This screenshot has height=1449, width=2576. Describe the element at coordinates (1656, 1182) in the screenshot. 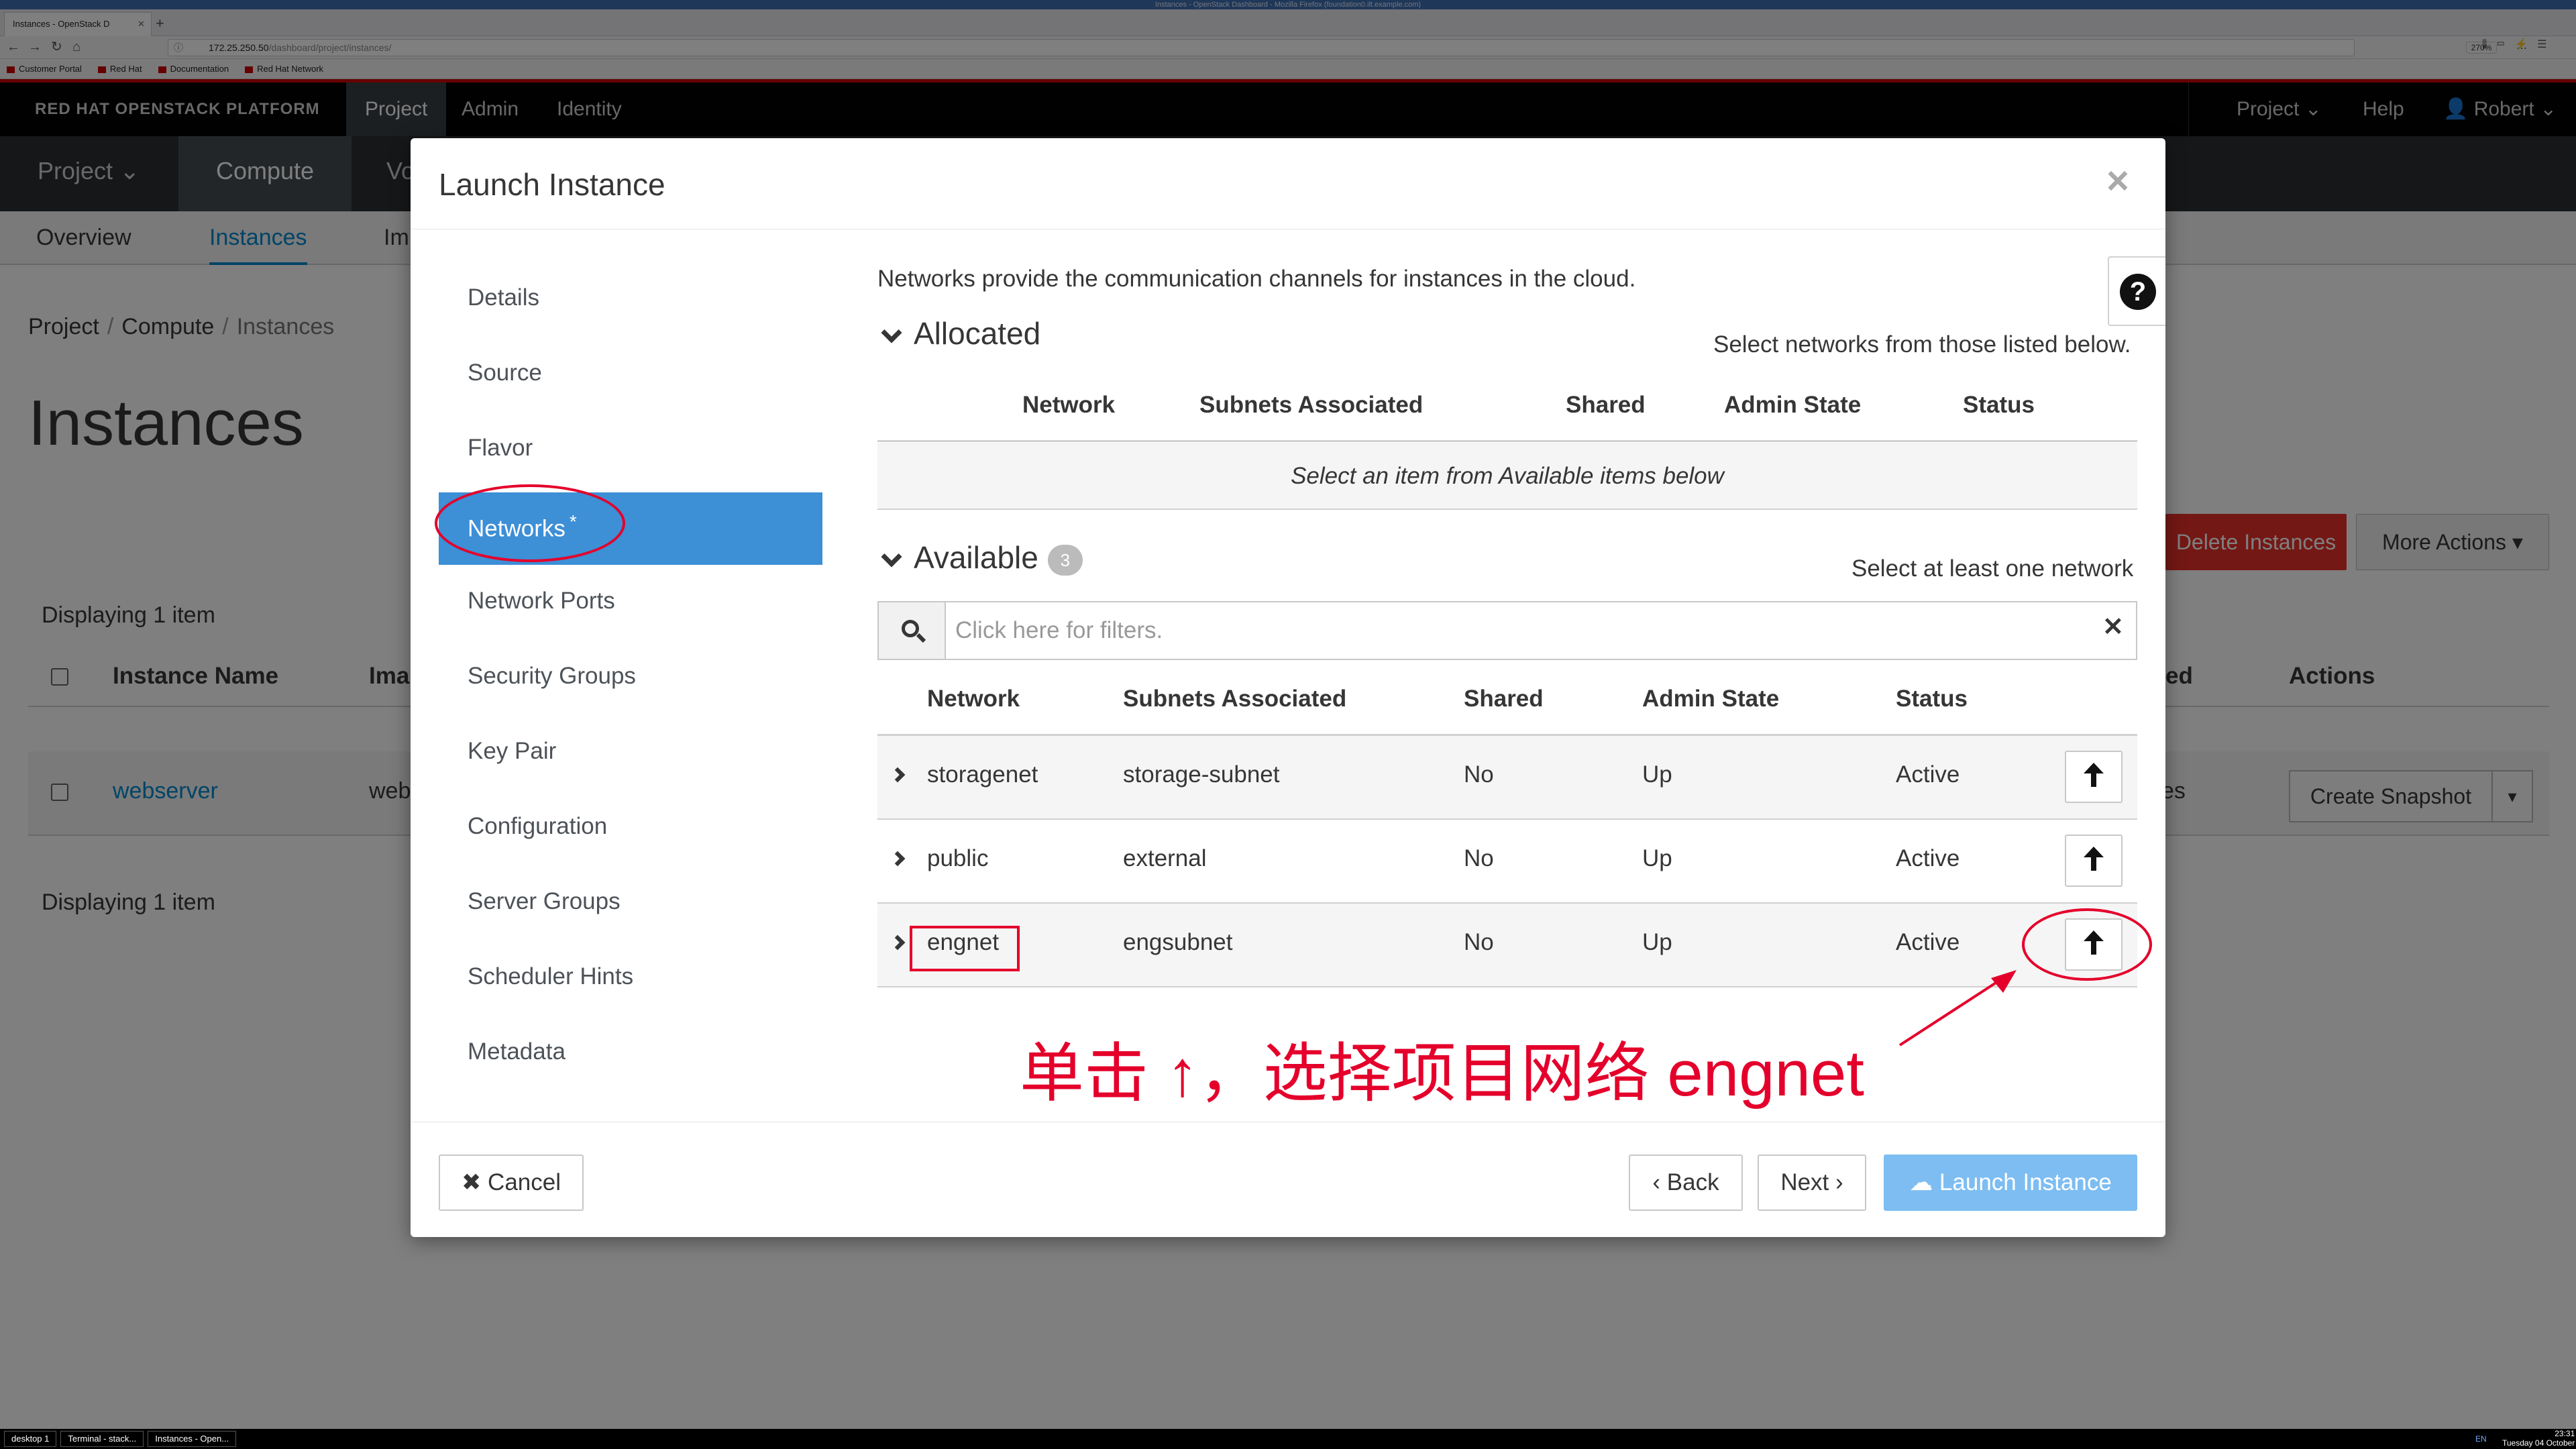

I see `chevron-left-icon: ‹` at that location.